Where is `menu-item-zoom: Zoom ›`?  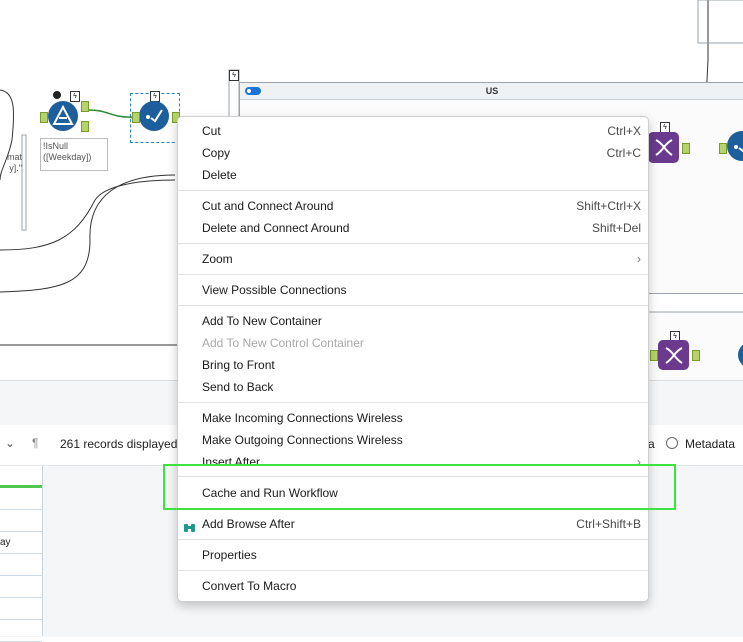 menu-item-zoom: Zoom › is located at coordinates (413, 259).